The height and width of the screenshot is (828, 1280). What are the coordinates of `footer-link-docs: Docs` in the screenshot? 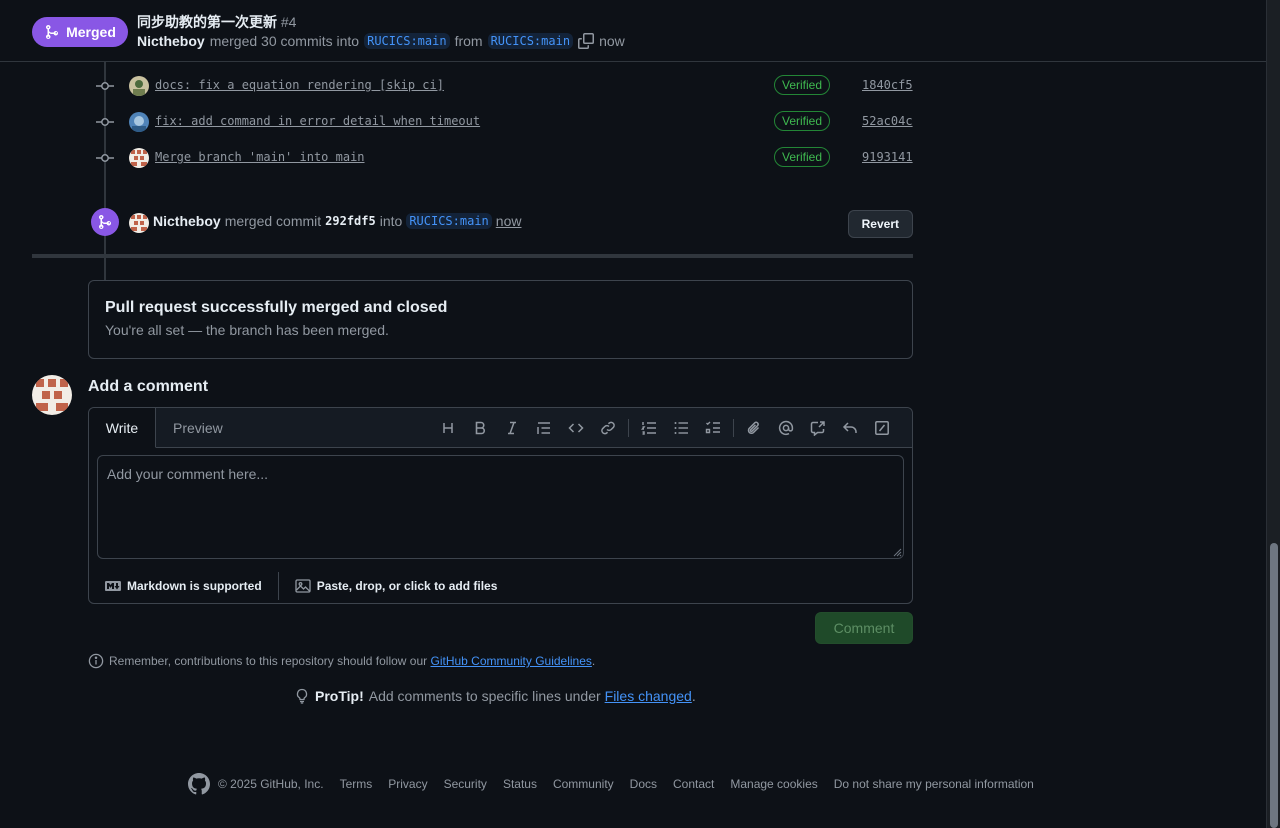 It's located at (643, 784).